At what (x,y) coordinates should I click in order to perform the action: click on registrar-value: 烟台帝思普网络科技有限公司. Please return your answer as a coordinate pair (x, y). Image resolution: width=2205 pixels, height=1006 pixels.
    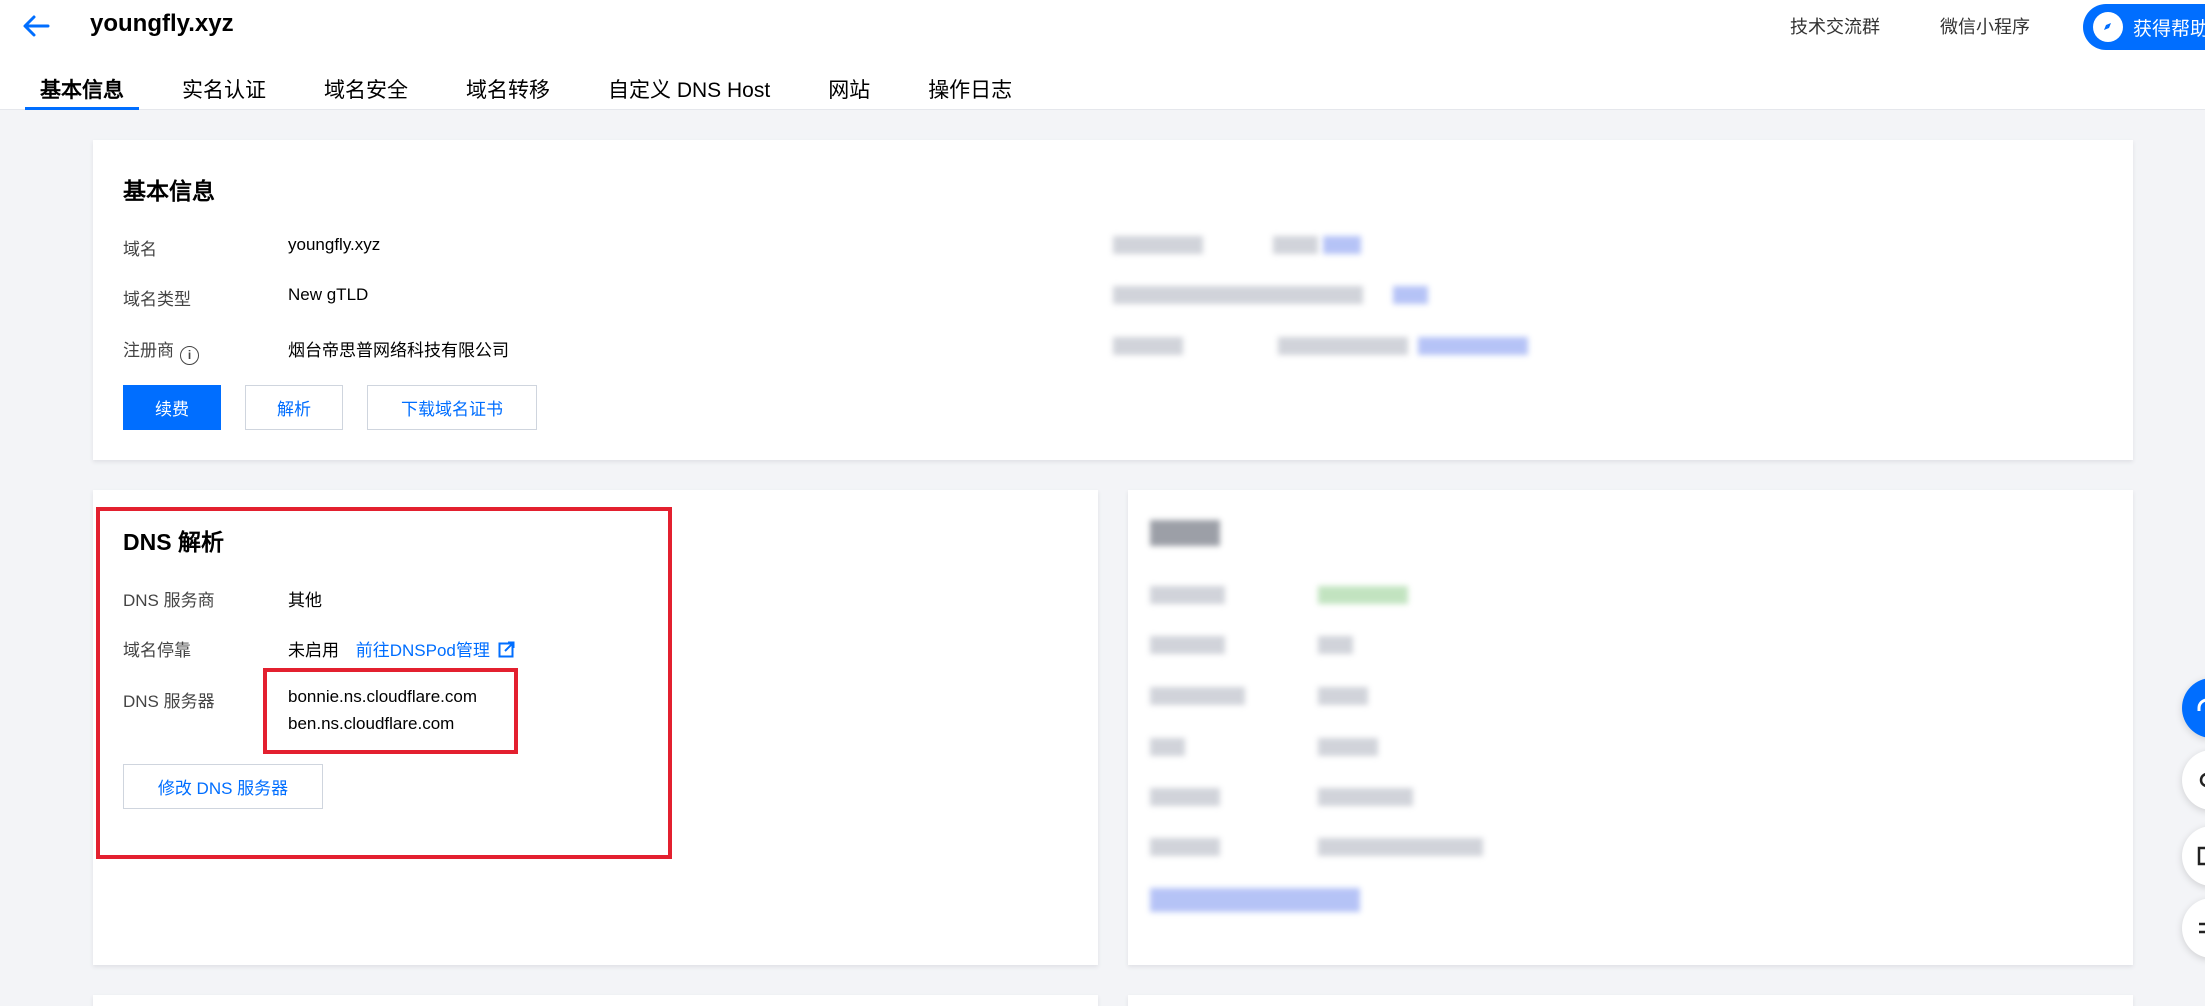
    Looking at the image, I should click on (398, 350).